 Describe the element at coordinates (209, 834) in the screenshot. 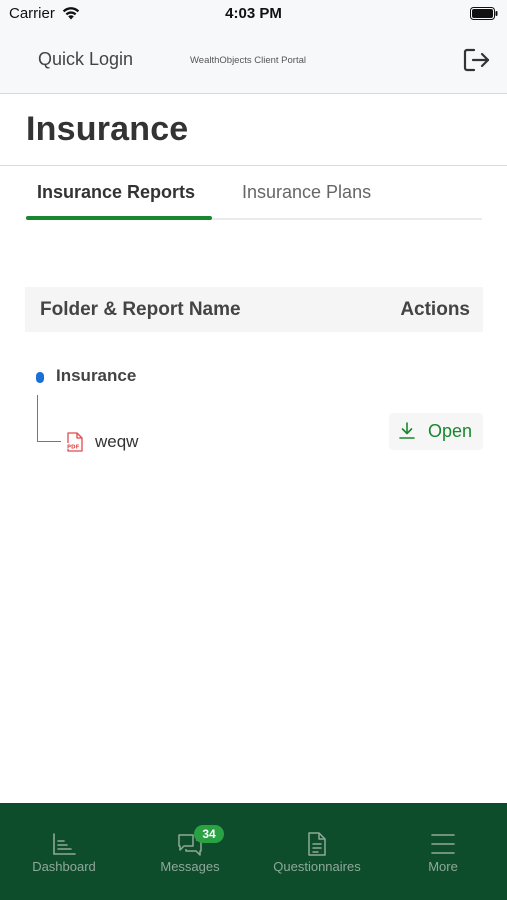

I see `unread-messages-badge: 34` at that location.